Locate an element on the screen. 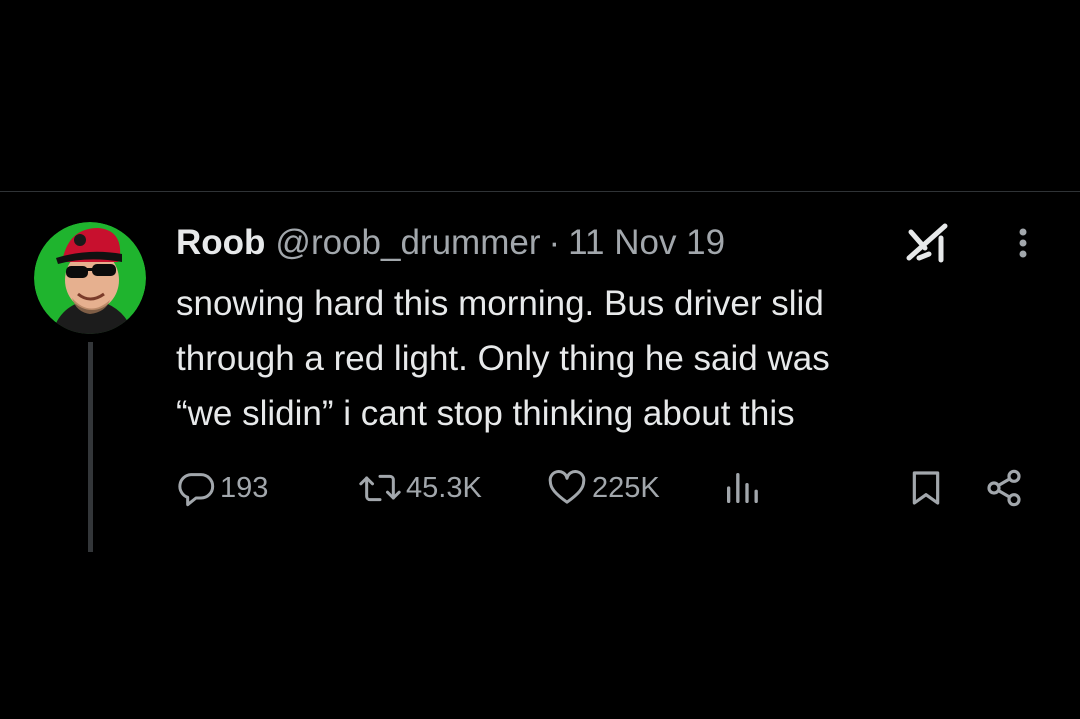 This screenshot has height=719, width=1080. reply-count: 193 is located at coordinates (244, 487).